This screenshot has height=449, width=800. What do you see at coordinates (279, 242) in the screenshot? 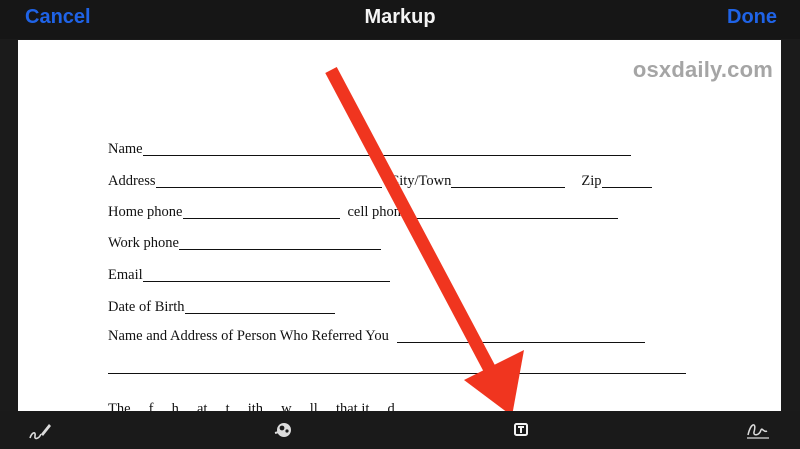
I see `work-phone-field-line` at bounding box center [279, 242].